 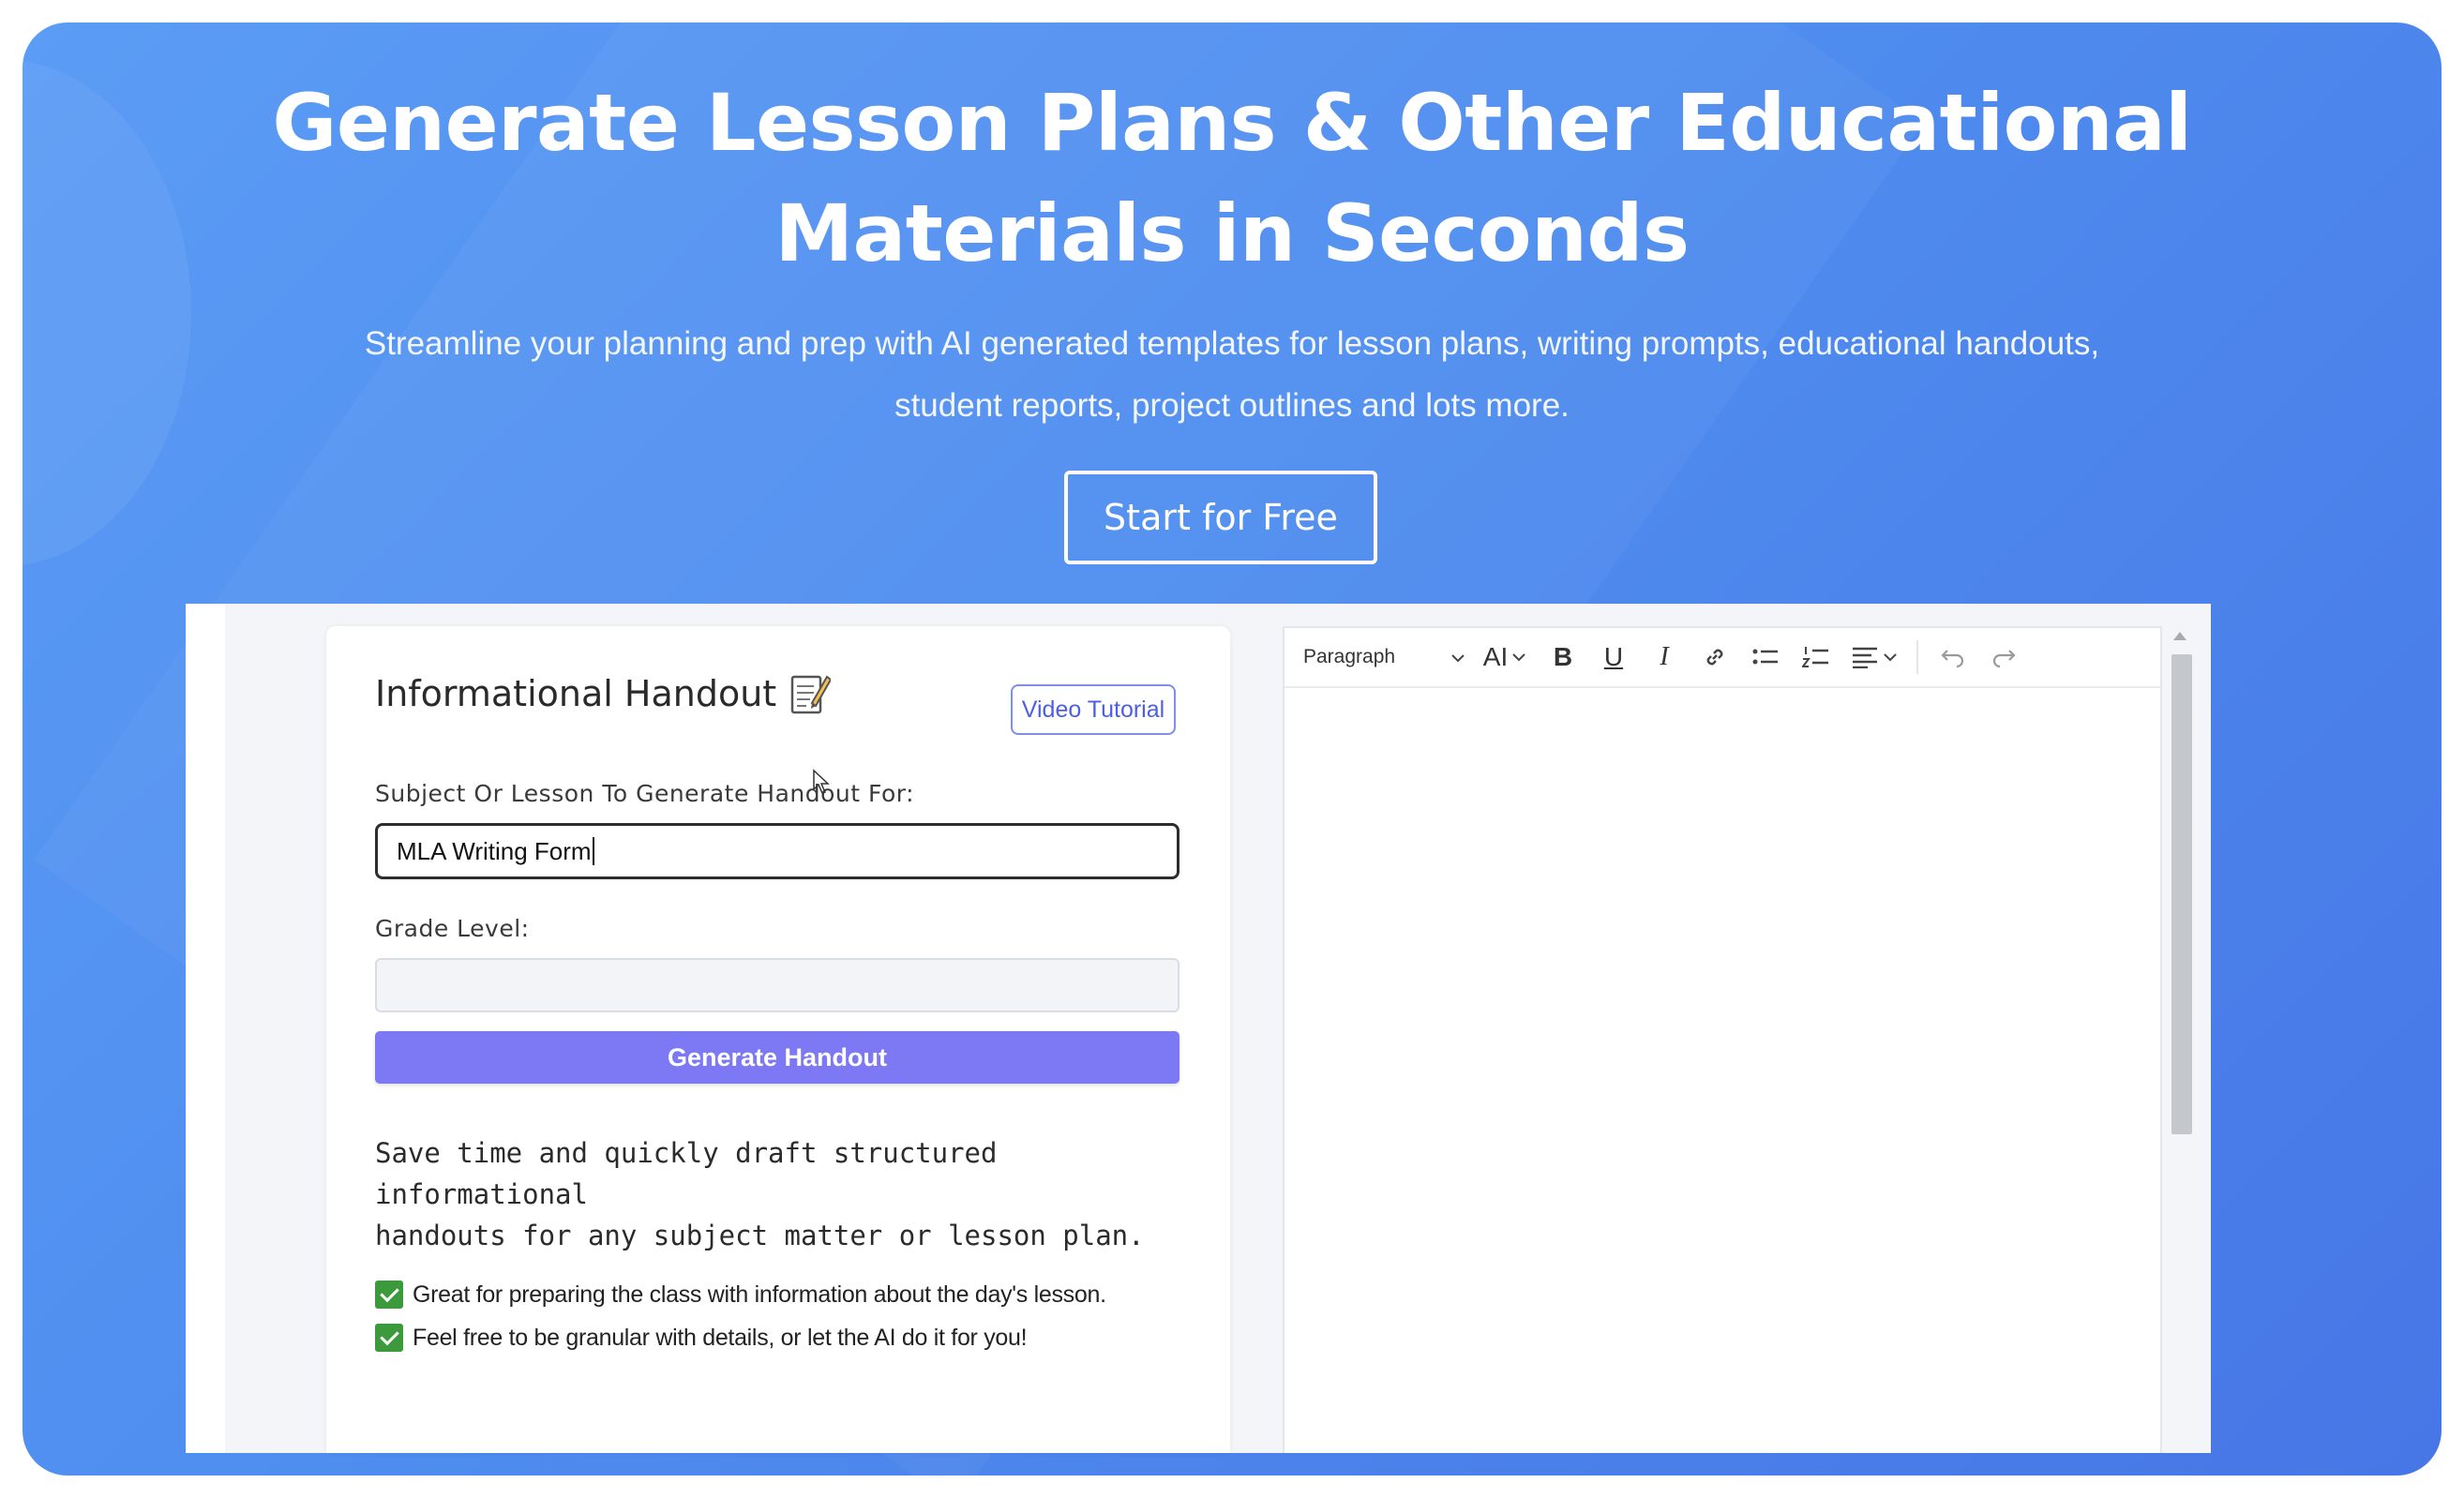 What do you see at coordinates (2003, 657) in the screenshot?
I see `redo-icon` at bounding box center [2003, 657].